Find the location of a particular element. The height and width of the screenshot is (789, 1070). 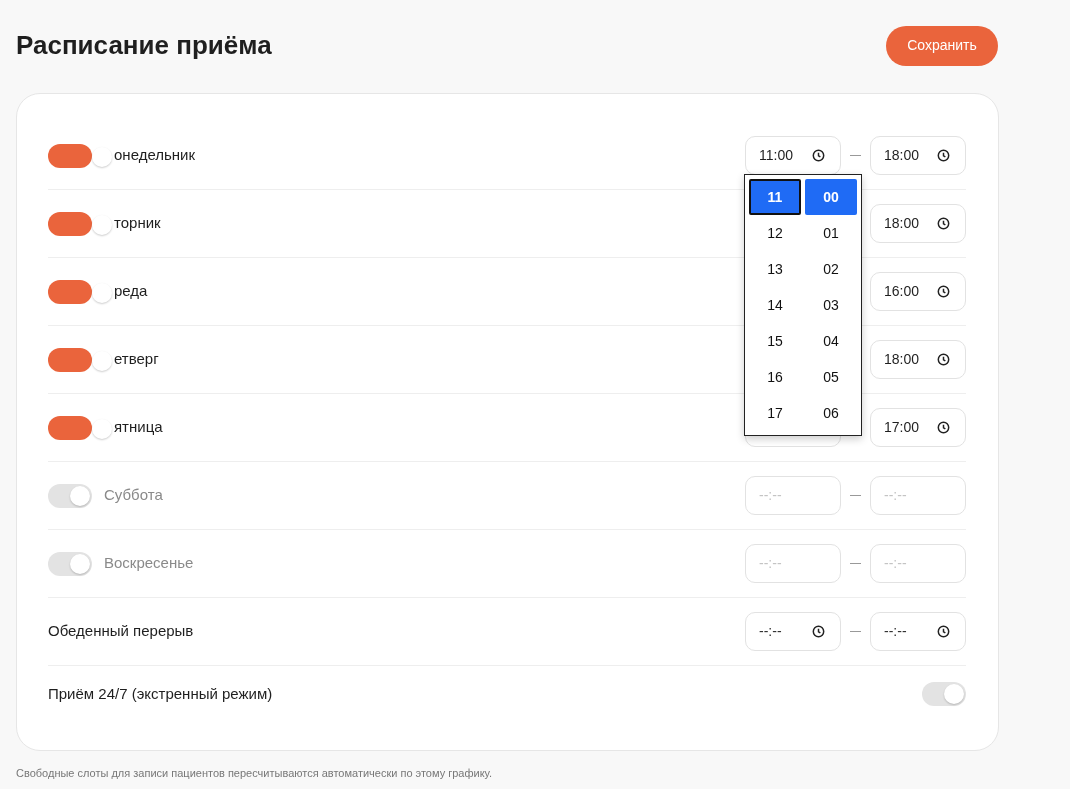

footnote: Свободные слоты для записи пациентов пересчитываются автоматически по этому графику. is located at coordinates (255, 773).